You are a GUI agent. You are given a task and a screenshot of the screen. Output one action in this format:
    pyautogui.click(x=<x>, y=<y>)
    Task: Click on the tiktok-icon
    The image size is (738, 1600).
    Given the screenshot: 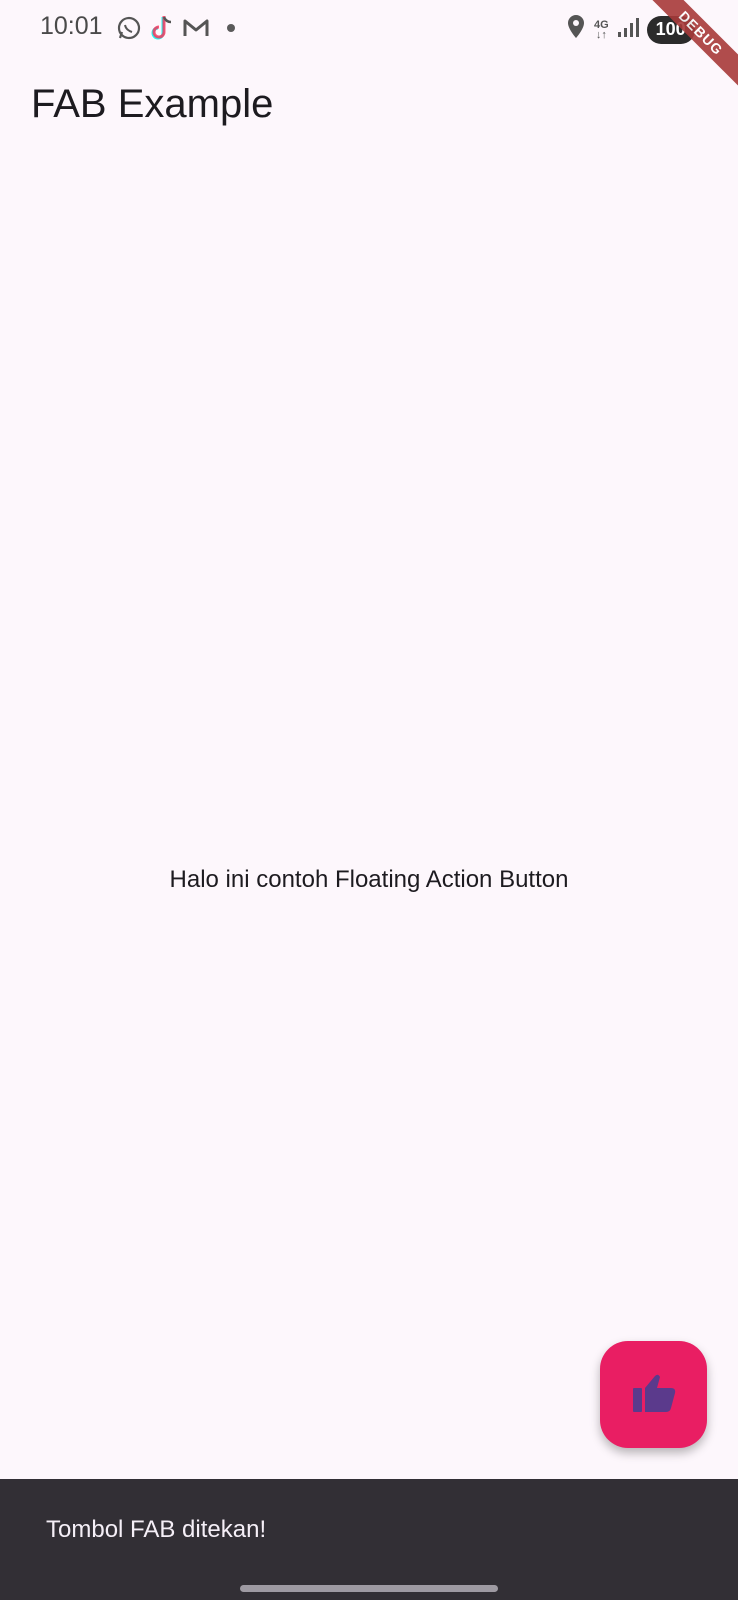 What is the action you would take?
    pyautogui.click(x=162, y=28)
    